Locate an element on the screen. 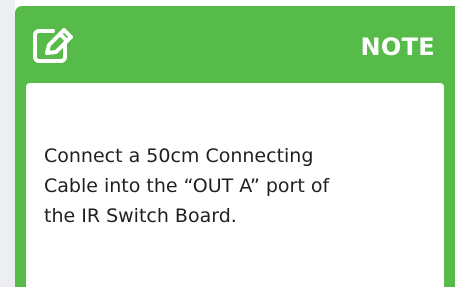 The image size is (455, 287). note-title: NOTE is located at coordinates (397, 47).